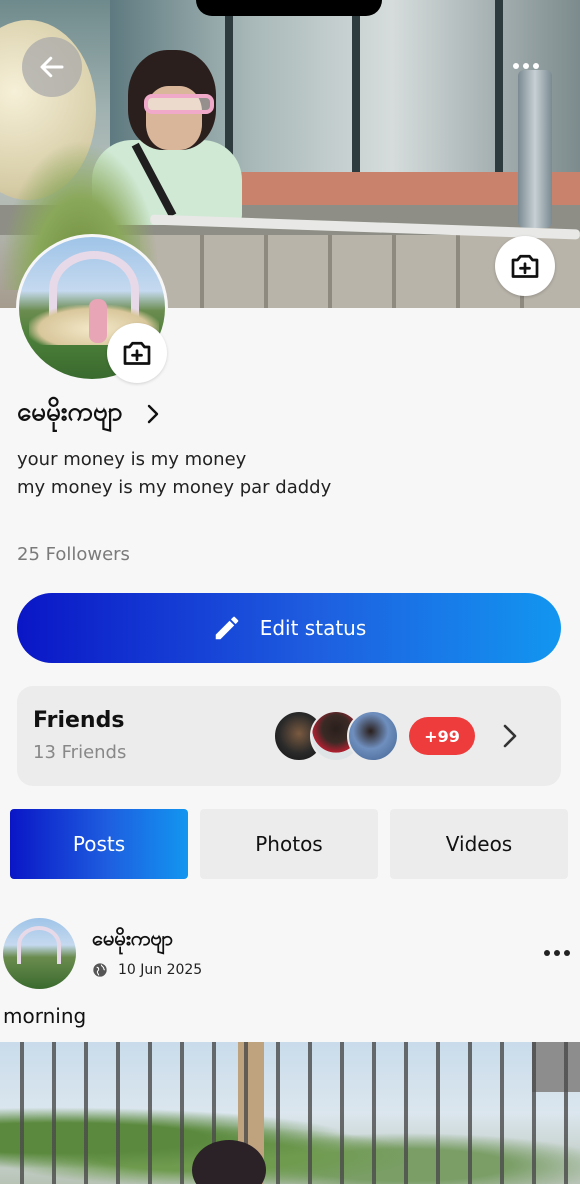 The width and height of the screenshot is (580, 1184). What do you see at coordinates (70, 412) in the screenshot?
I see `profile-name: မေမိုးကဗျာ` at bounding box center [70, 412].